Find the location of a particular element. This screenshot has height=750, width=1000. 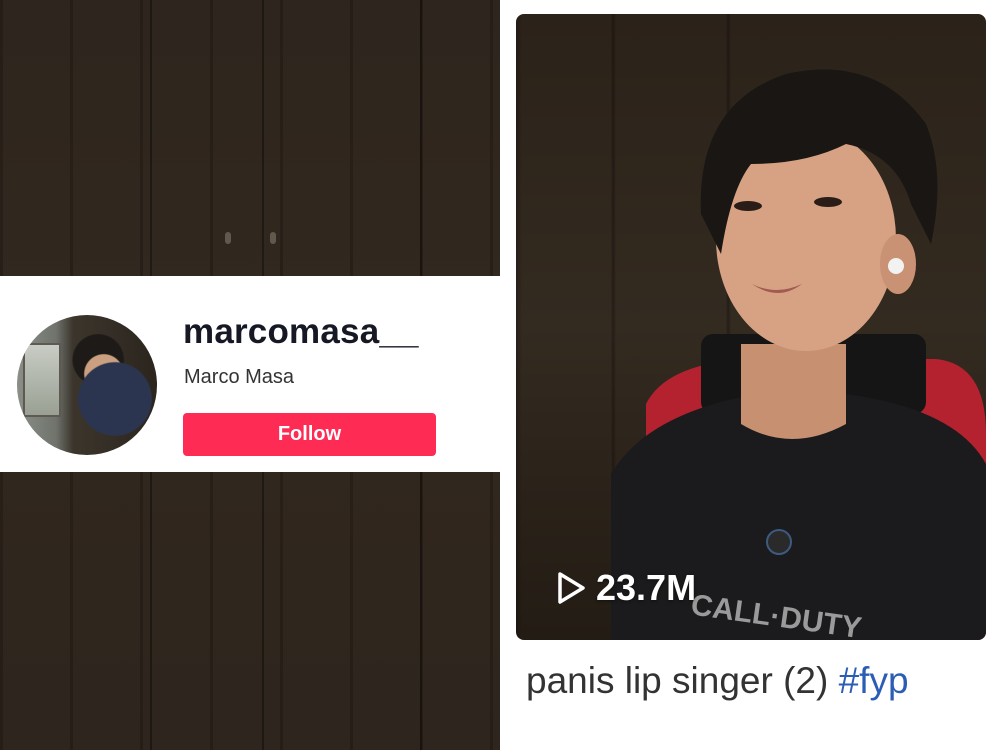

avatar is located at coordinates (87, 385).